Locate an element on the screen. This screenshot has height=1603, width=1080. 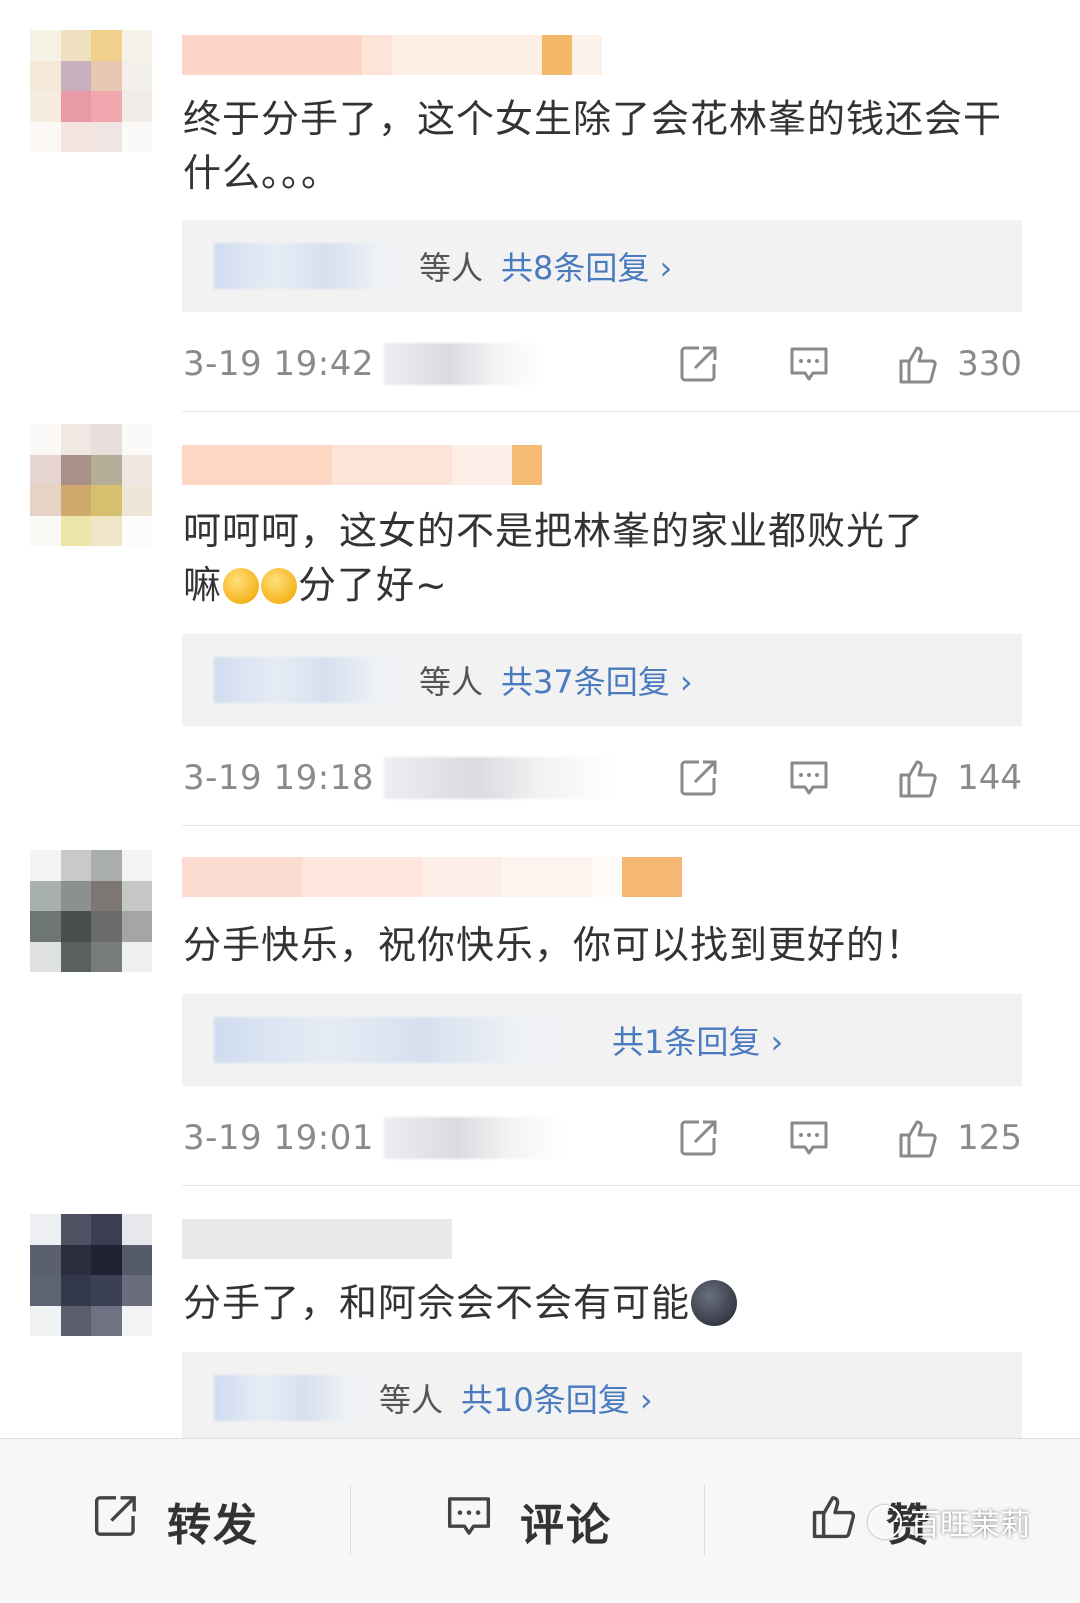
comment-button: 评论 is located at coordinates (528, 1521).